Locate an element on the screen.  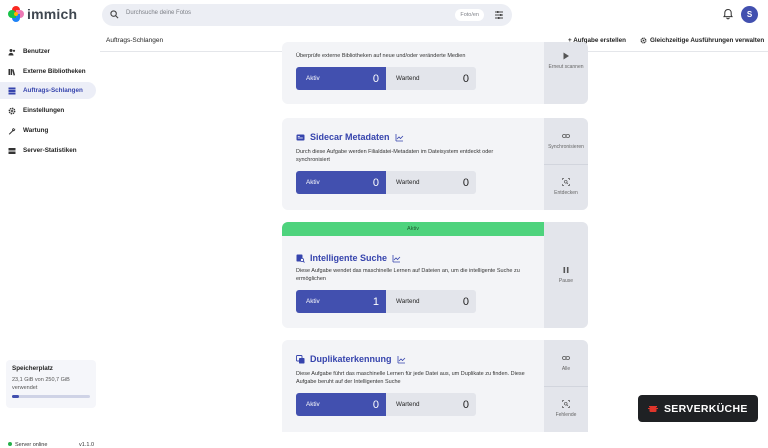
storage-bar-fill is located at coordinates (16, 396).